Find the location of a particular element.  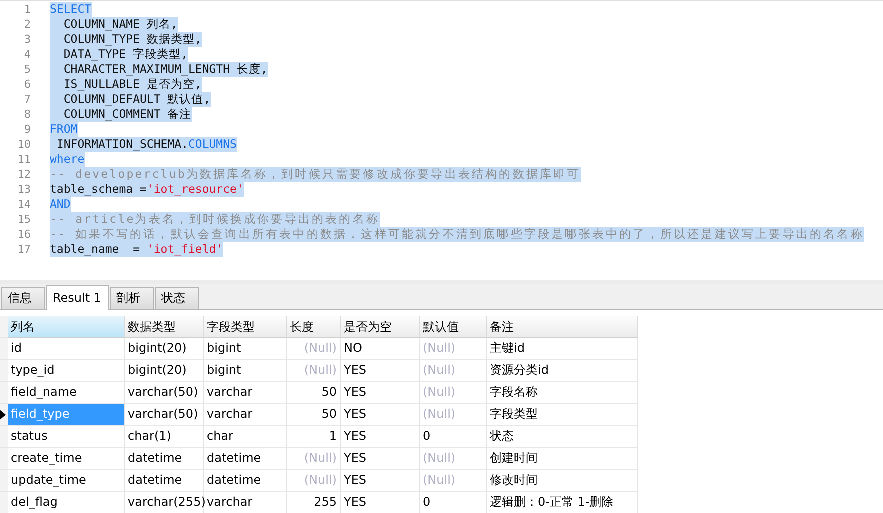

current-row-icon is located at coordinates (3, 415).